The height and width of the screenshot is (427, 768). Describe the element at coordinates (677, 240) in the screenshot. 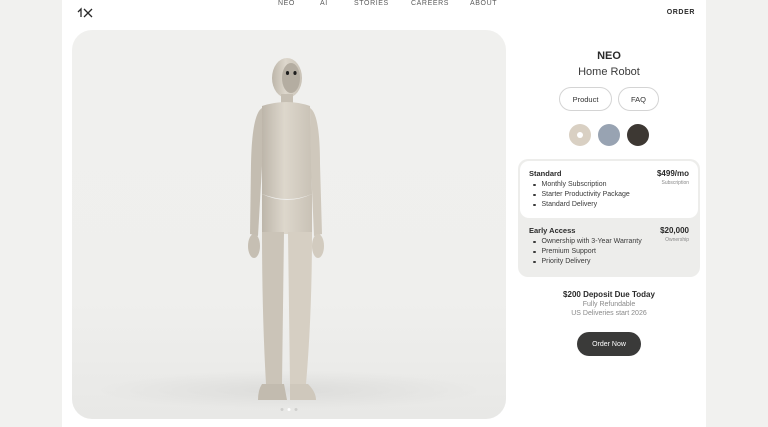

I see `plan-note: Ownership` at that location.